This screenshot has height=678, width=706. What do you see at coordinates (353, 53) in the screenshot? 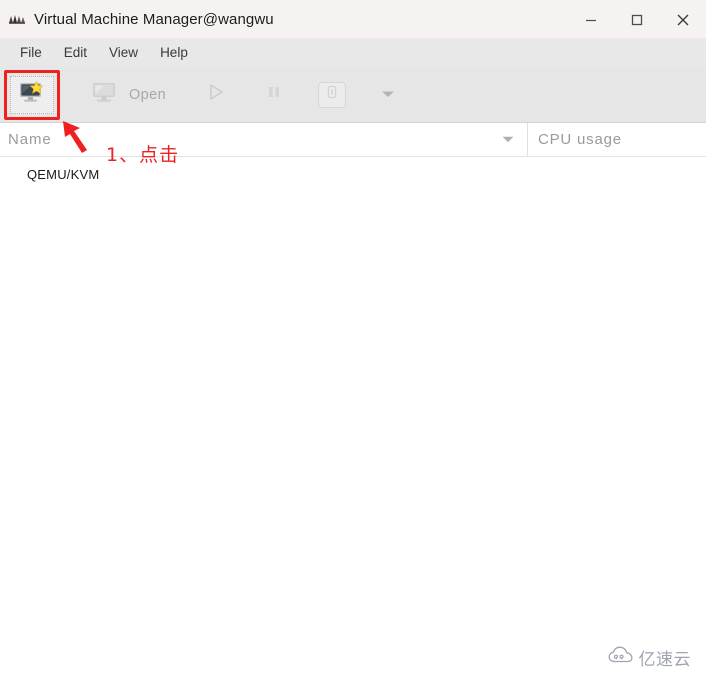
I see `menu-bar: File Edit View Help` at bounding box center [353, 53].